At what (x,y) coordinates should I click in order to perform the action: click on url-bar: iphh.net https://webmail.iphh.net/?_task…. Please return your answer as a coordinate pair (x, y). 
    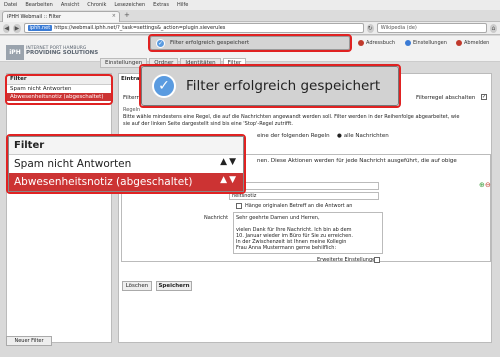
    Looking at the image, I should click on (193, 28).